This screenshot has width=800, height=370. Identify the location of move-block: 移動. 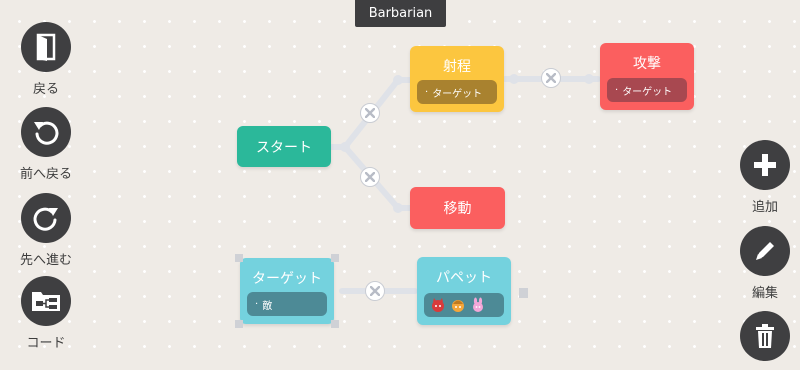
(457, 208).